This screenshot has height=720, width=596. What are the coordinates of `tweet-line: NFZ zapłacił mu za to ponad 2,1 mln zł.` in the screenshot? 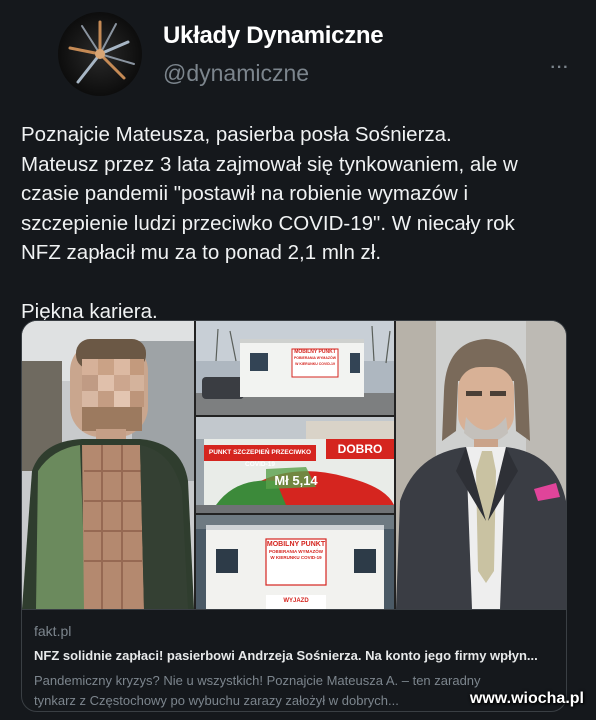 It's located at (201, 252).